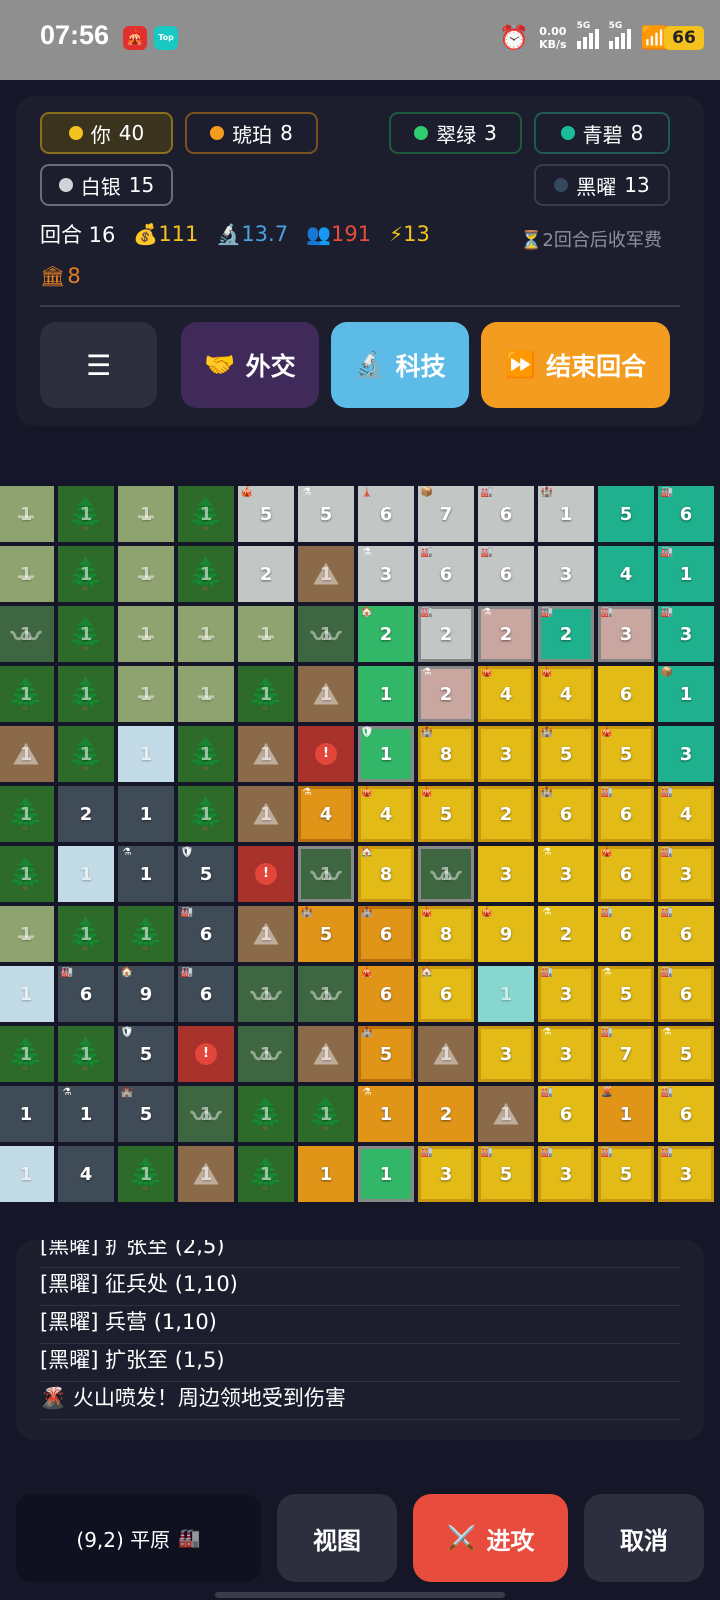 This screenshot has width=720, height=1600. What do you see at coordinates (386, 1174) in the screenshot?
I see `map-tile-green-territory: 1` at bounding box center [386, 1174].